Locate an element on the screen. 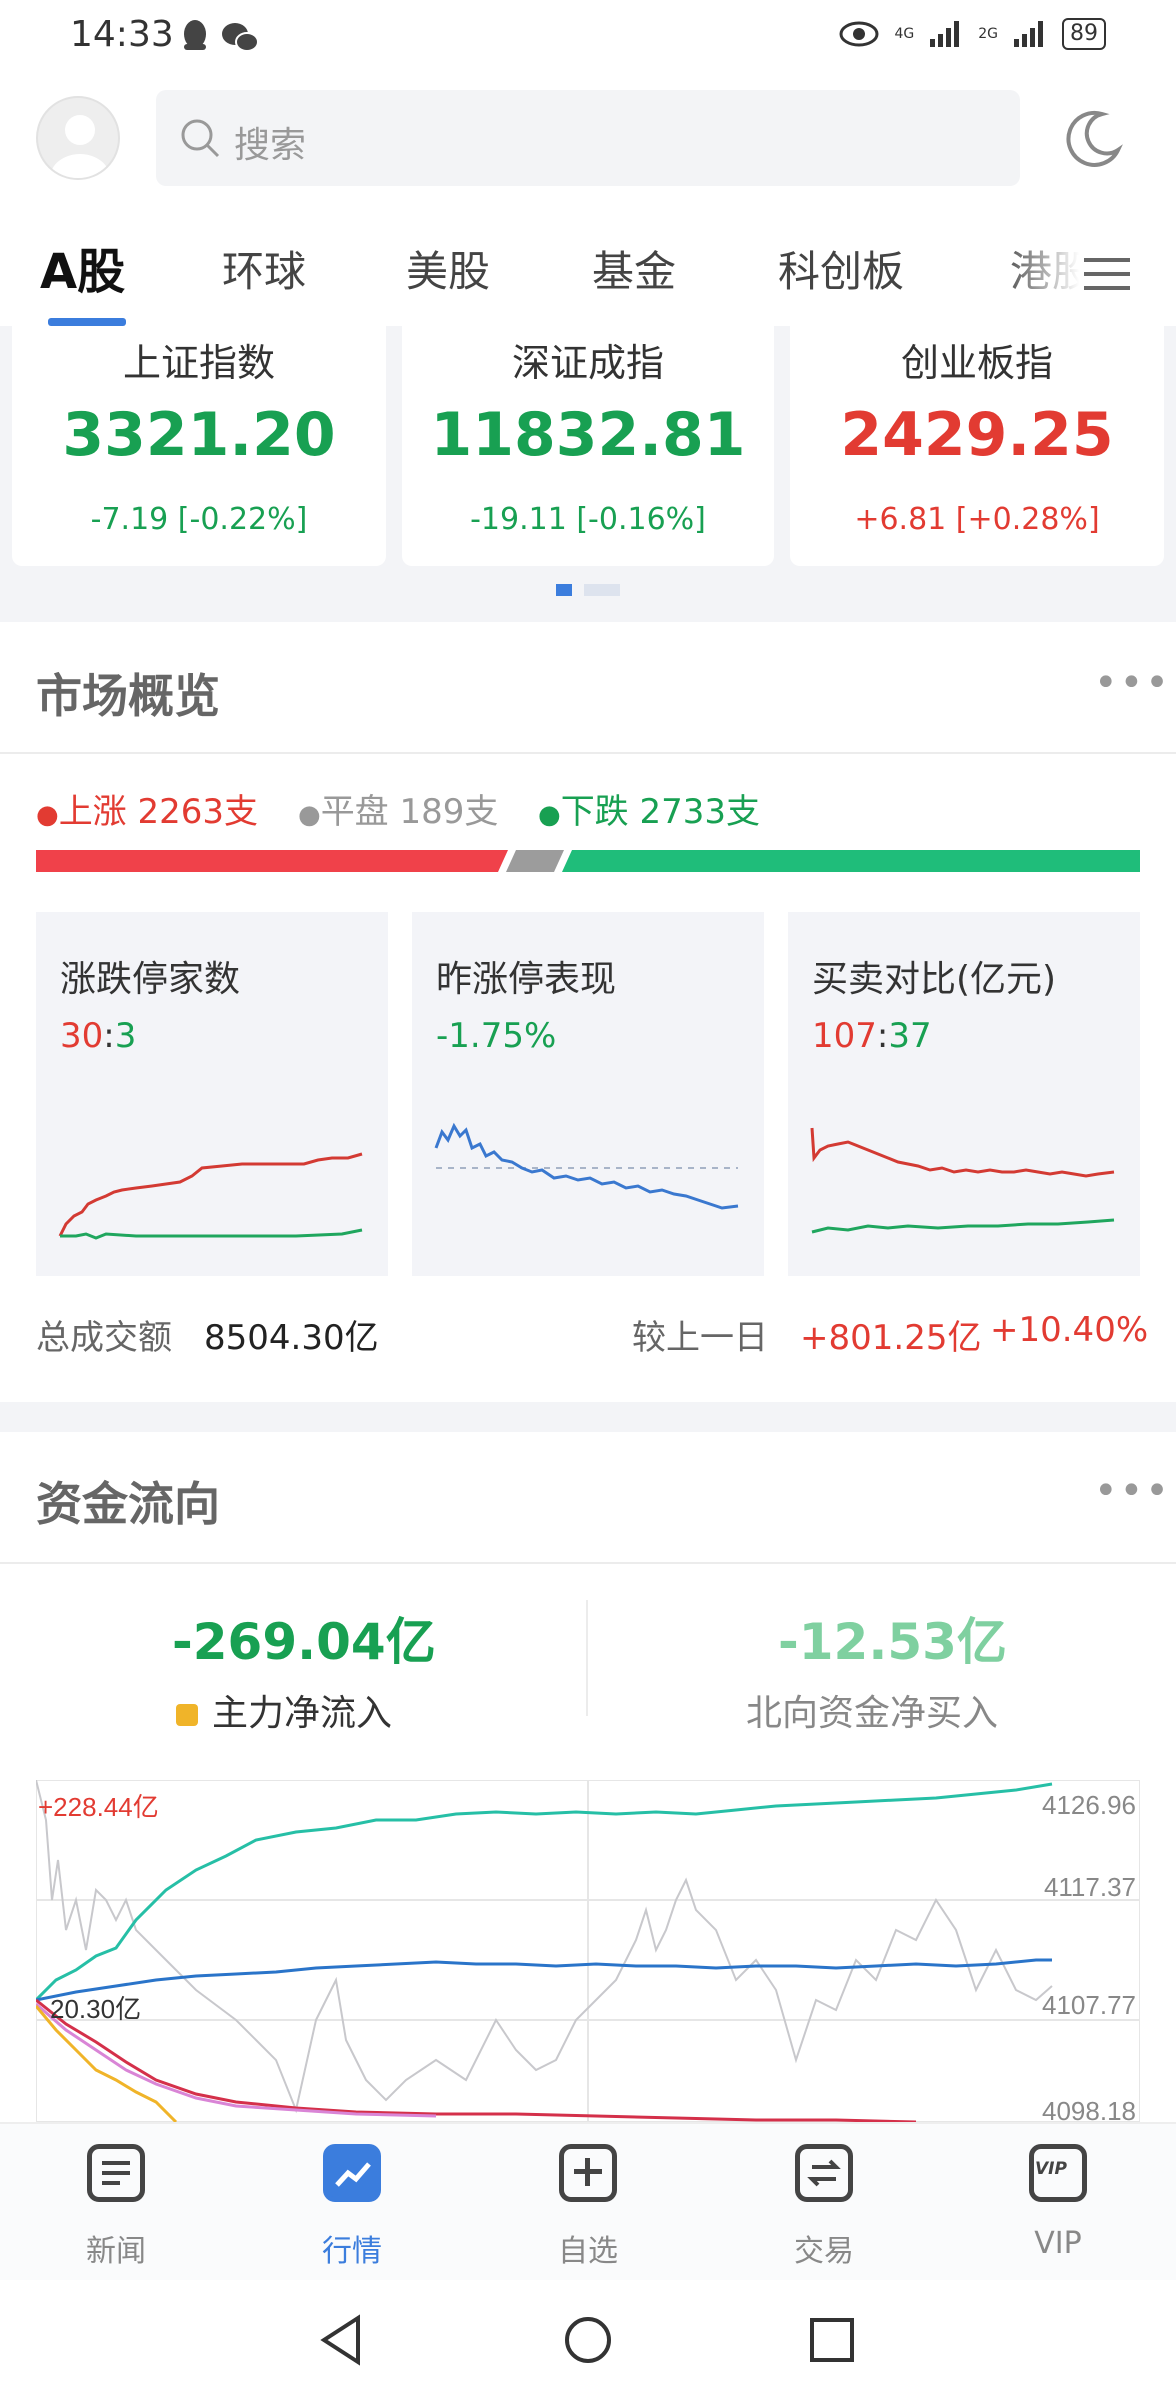 The image size is (1176, 2400). active-tab-indicator is located at coordinates (87, 322).